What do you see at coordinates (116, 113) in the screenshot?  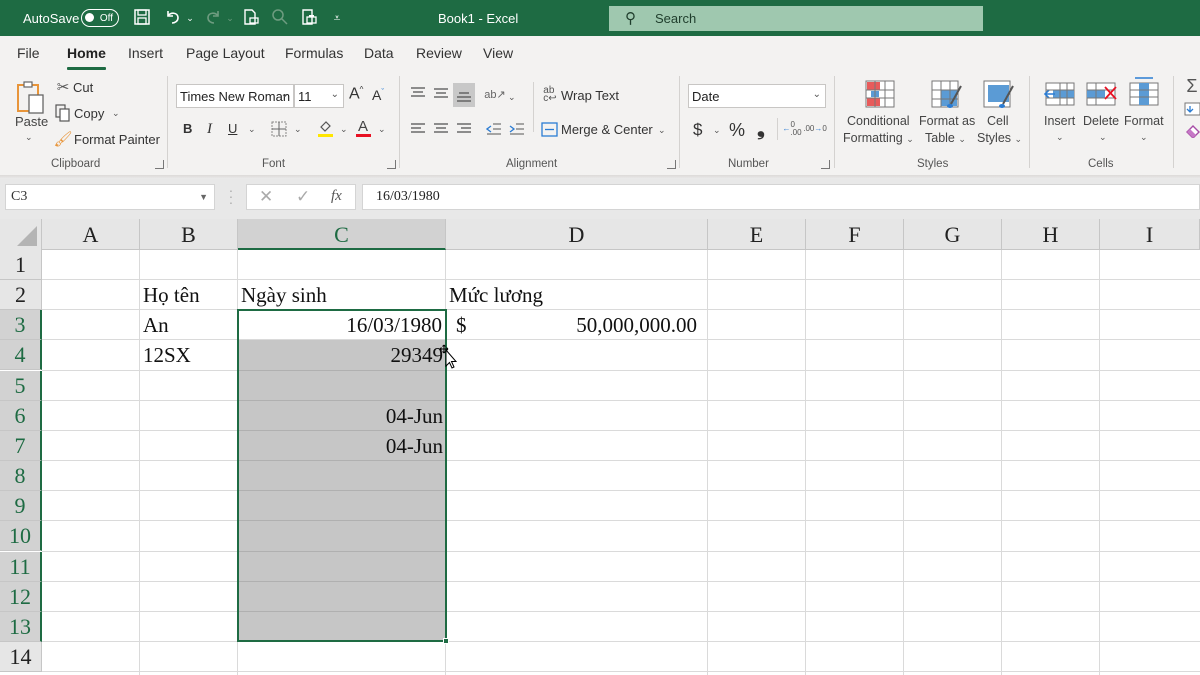 I see `copy-dropdown-icon: ⌄` at bounding box center [116, 113].